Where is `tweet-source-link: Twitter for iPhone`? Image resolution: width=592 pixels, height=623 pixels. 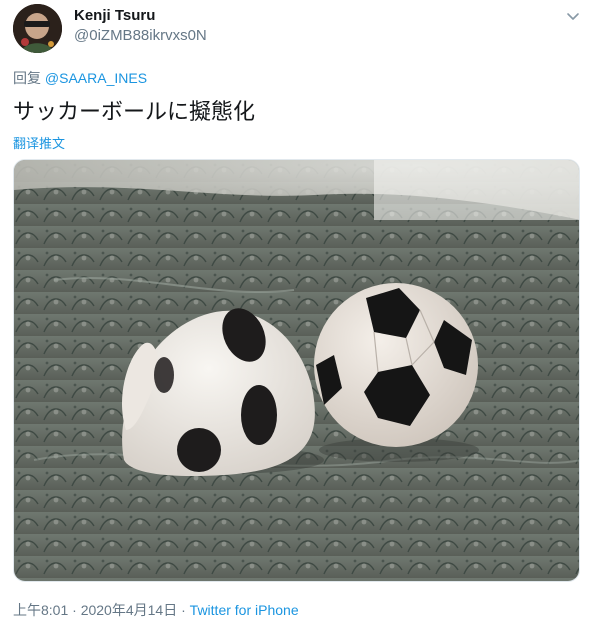 tweet-source-link: Twitter for iPhone is located at coordinates (244, 610).